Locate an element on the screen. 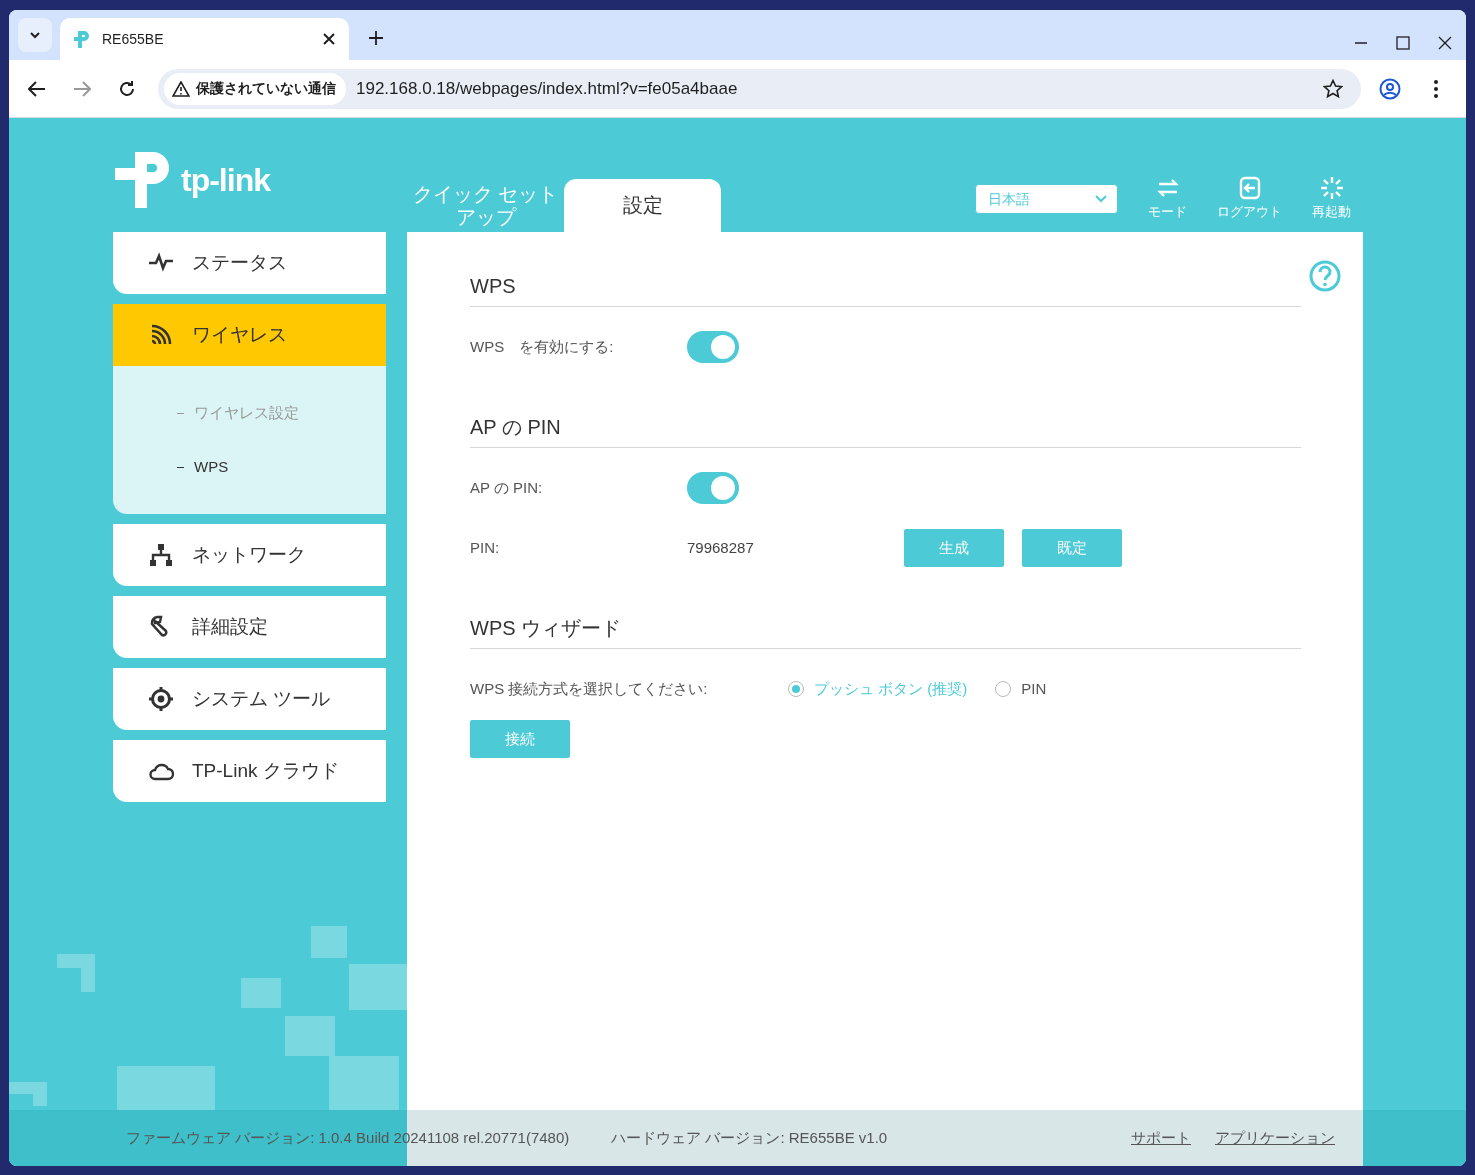 The image size is (1475, 1175). section-title: WPS ウィザード is located at coordinates (885, 632).